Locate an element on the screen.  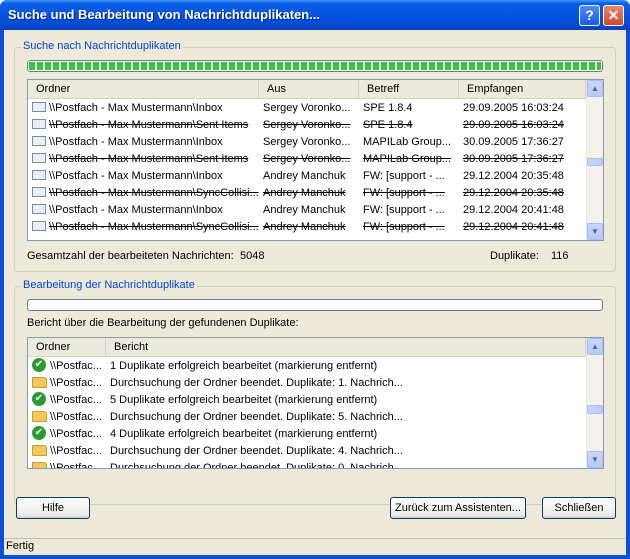
duplicates-list-header: Ordner Aus Betreff Empfangen is located at coordinates (307, 89).